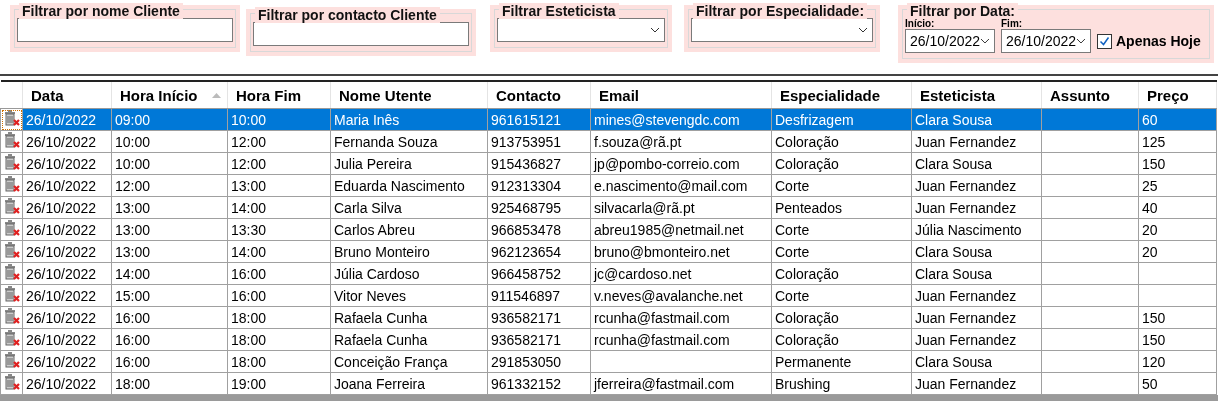 The width and height of the screenshot is (1218, 402). What do you see at coordinates (539, 95) in the screenshot?
I see `column-header: Contacto` at bounding box center [539, 95].